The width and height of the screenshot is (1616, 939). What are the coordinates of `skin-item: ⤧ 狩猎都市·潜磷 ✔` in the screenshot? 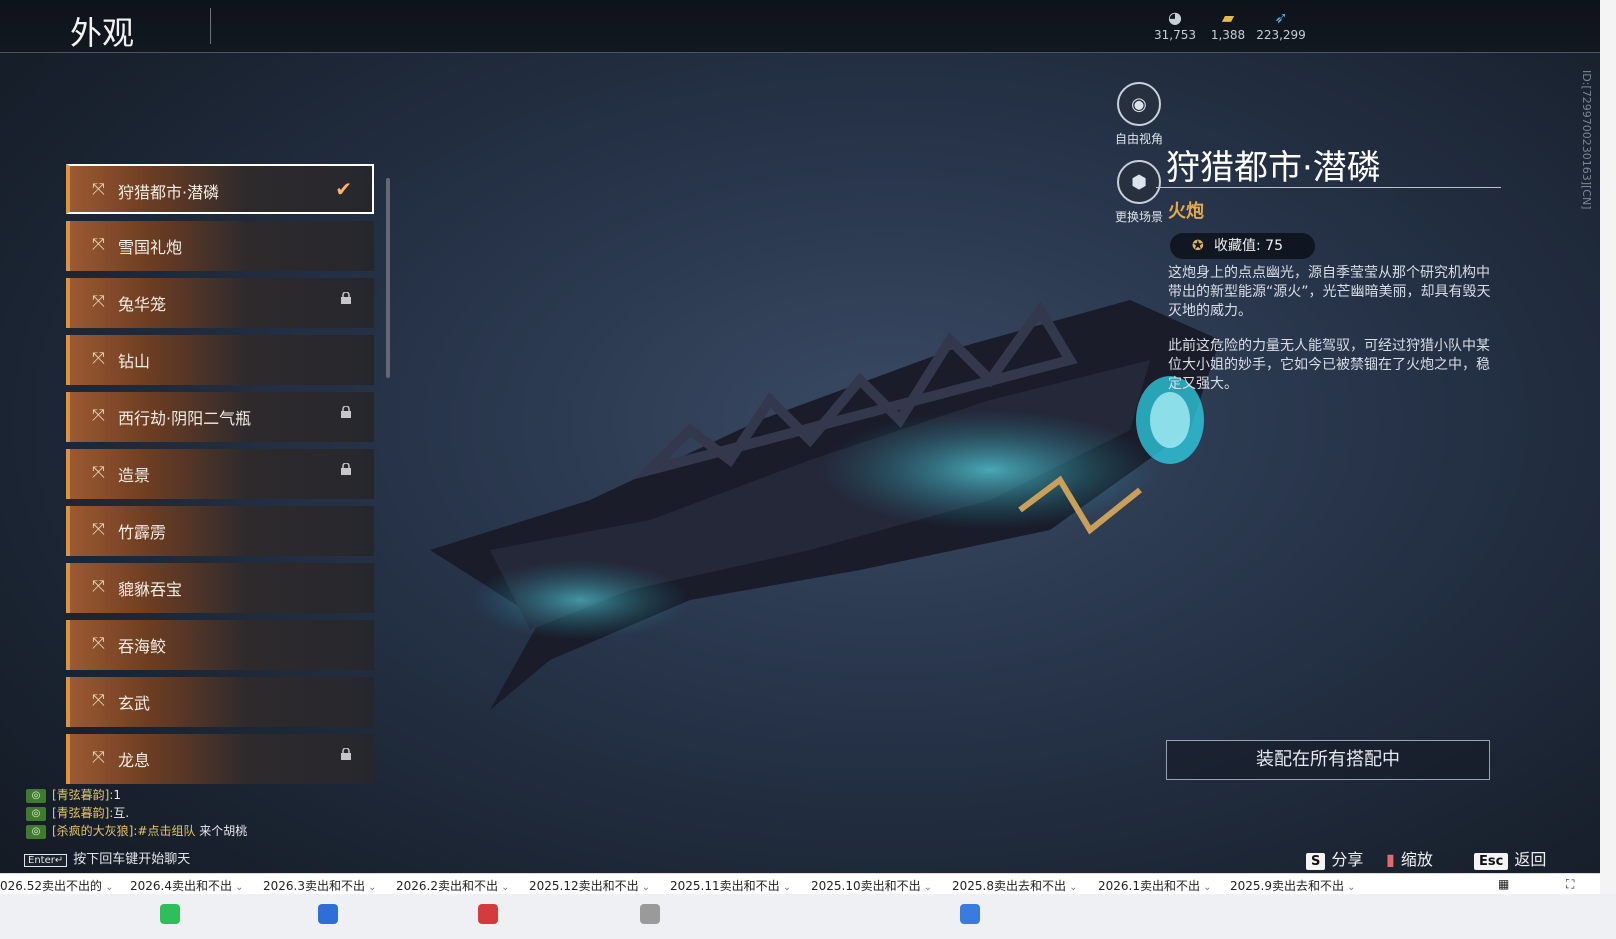 It's located at (220, 189).